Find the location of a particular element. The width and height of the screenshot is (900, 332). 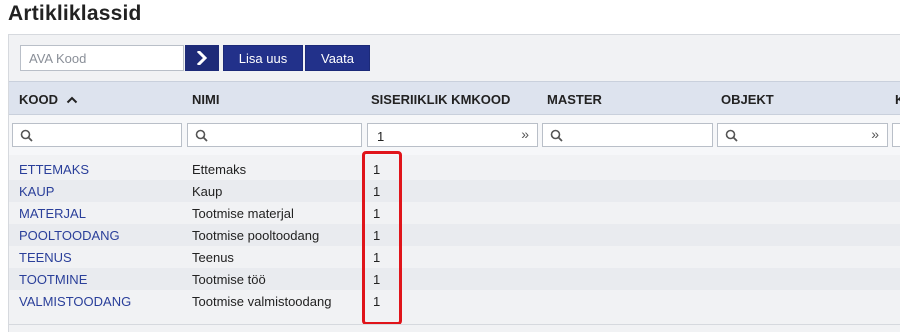

table-row: TOOTMINE Tootmise töö 1 is located at coordinates (454, 279).